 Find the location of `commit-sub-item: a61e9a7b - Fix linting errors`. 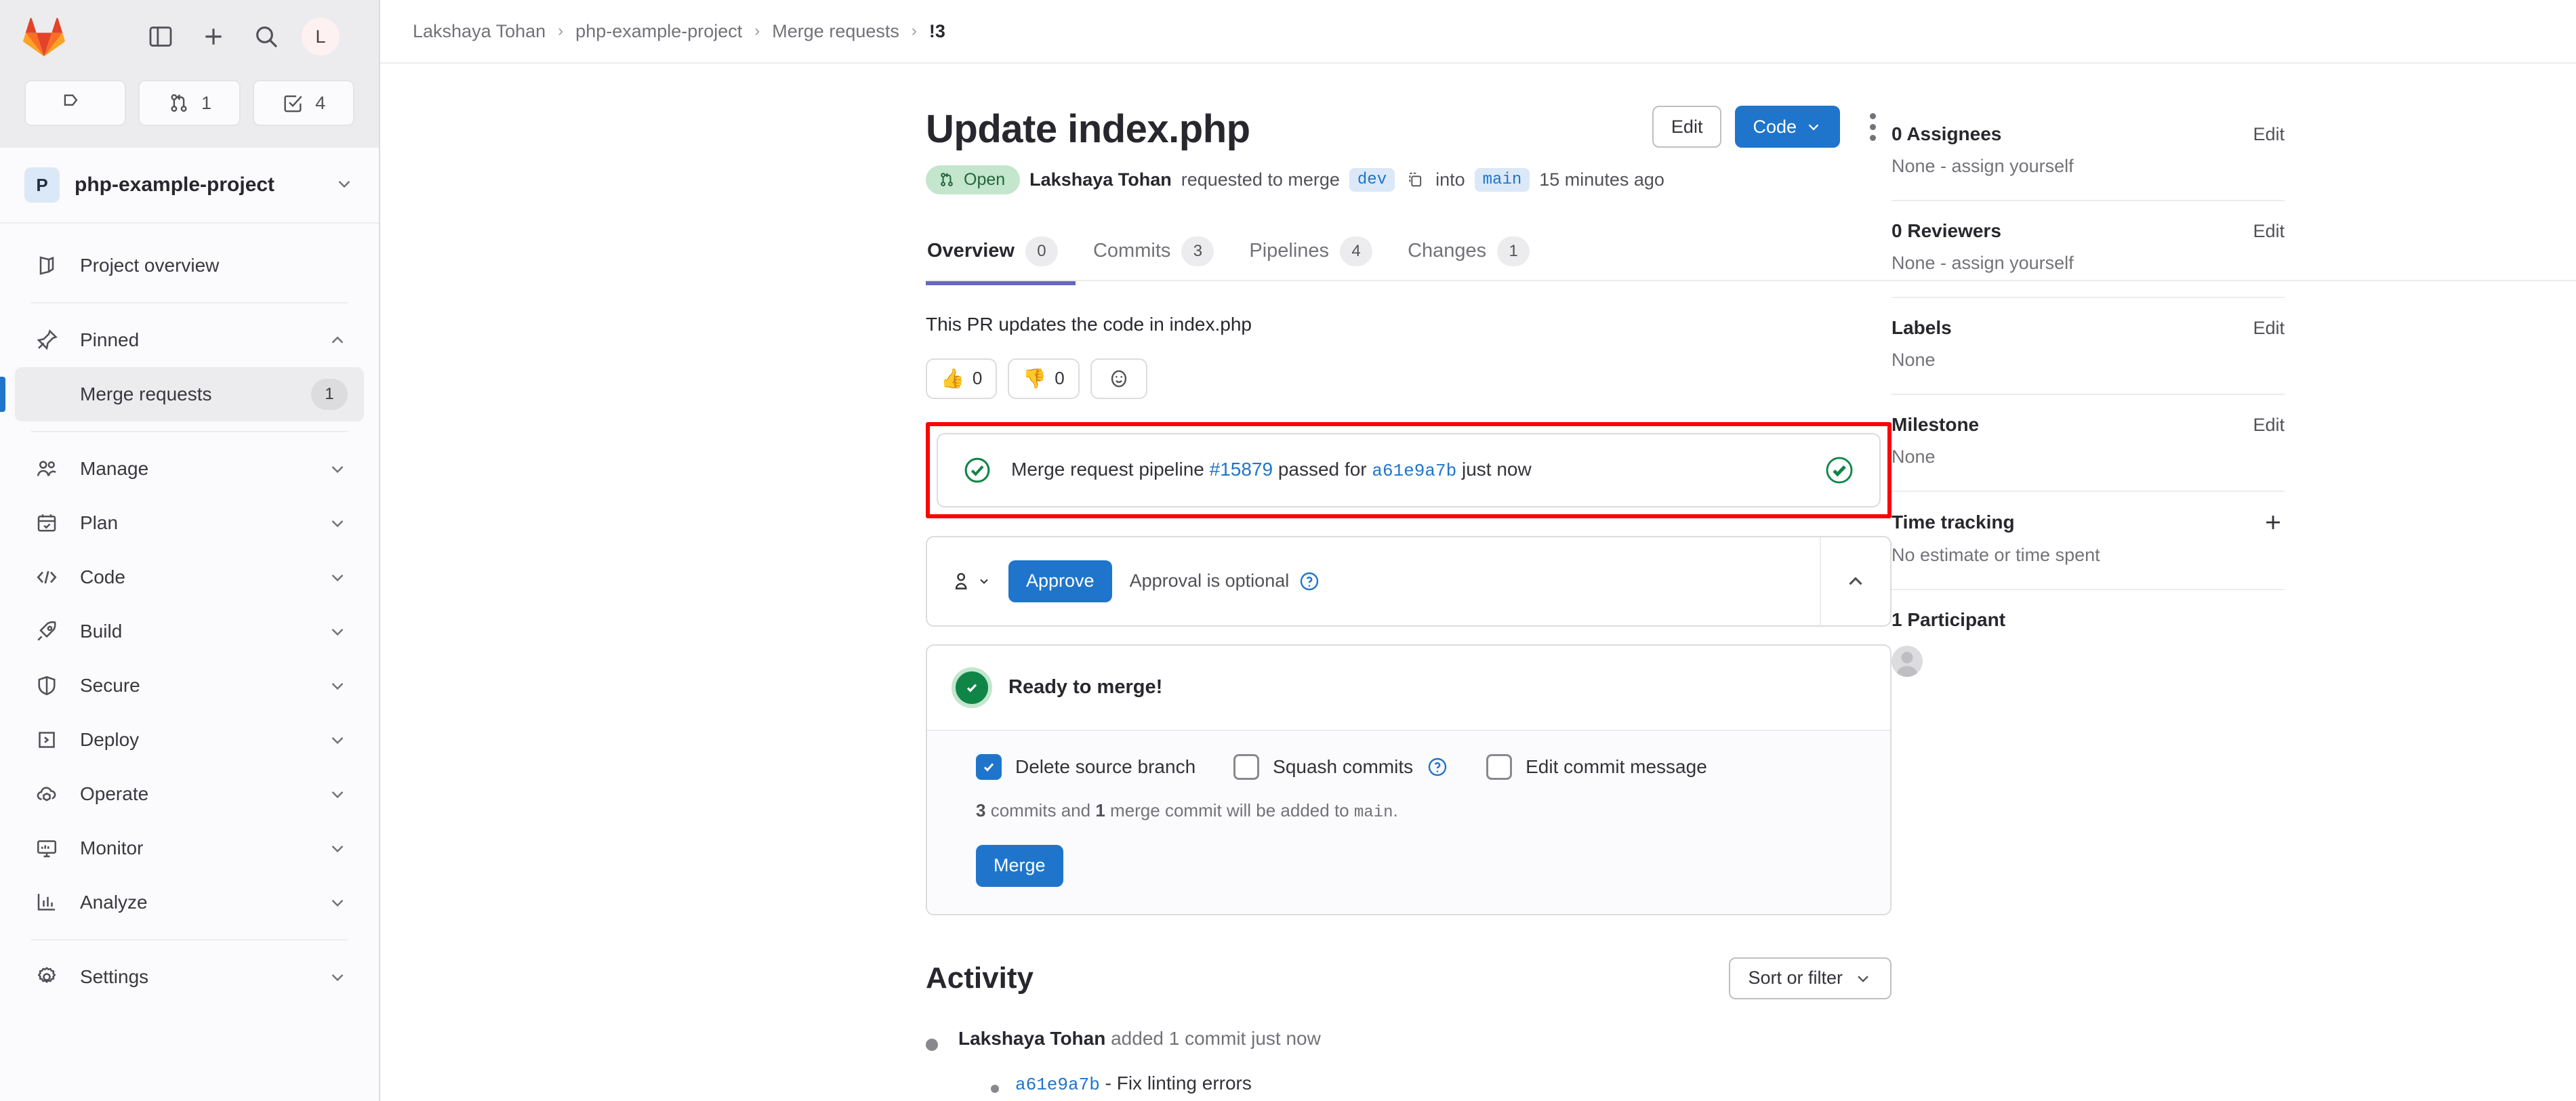

commit-sub-item: a61e9a7b - Fix linting errors is located at coordinates (1156, 1084).